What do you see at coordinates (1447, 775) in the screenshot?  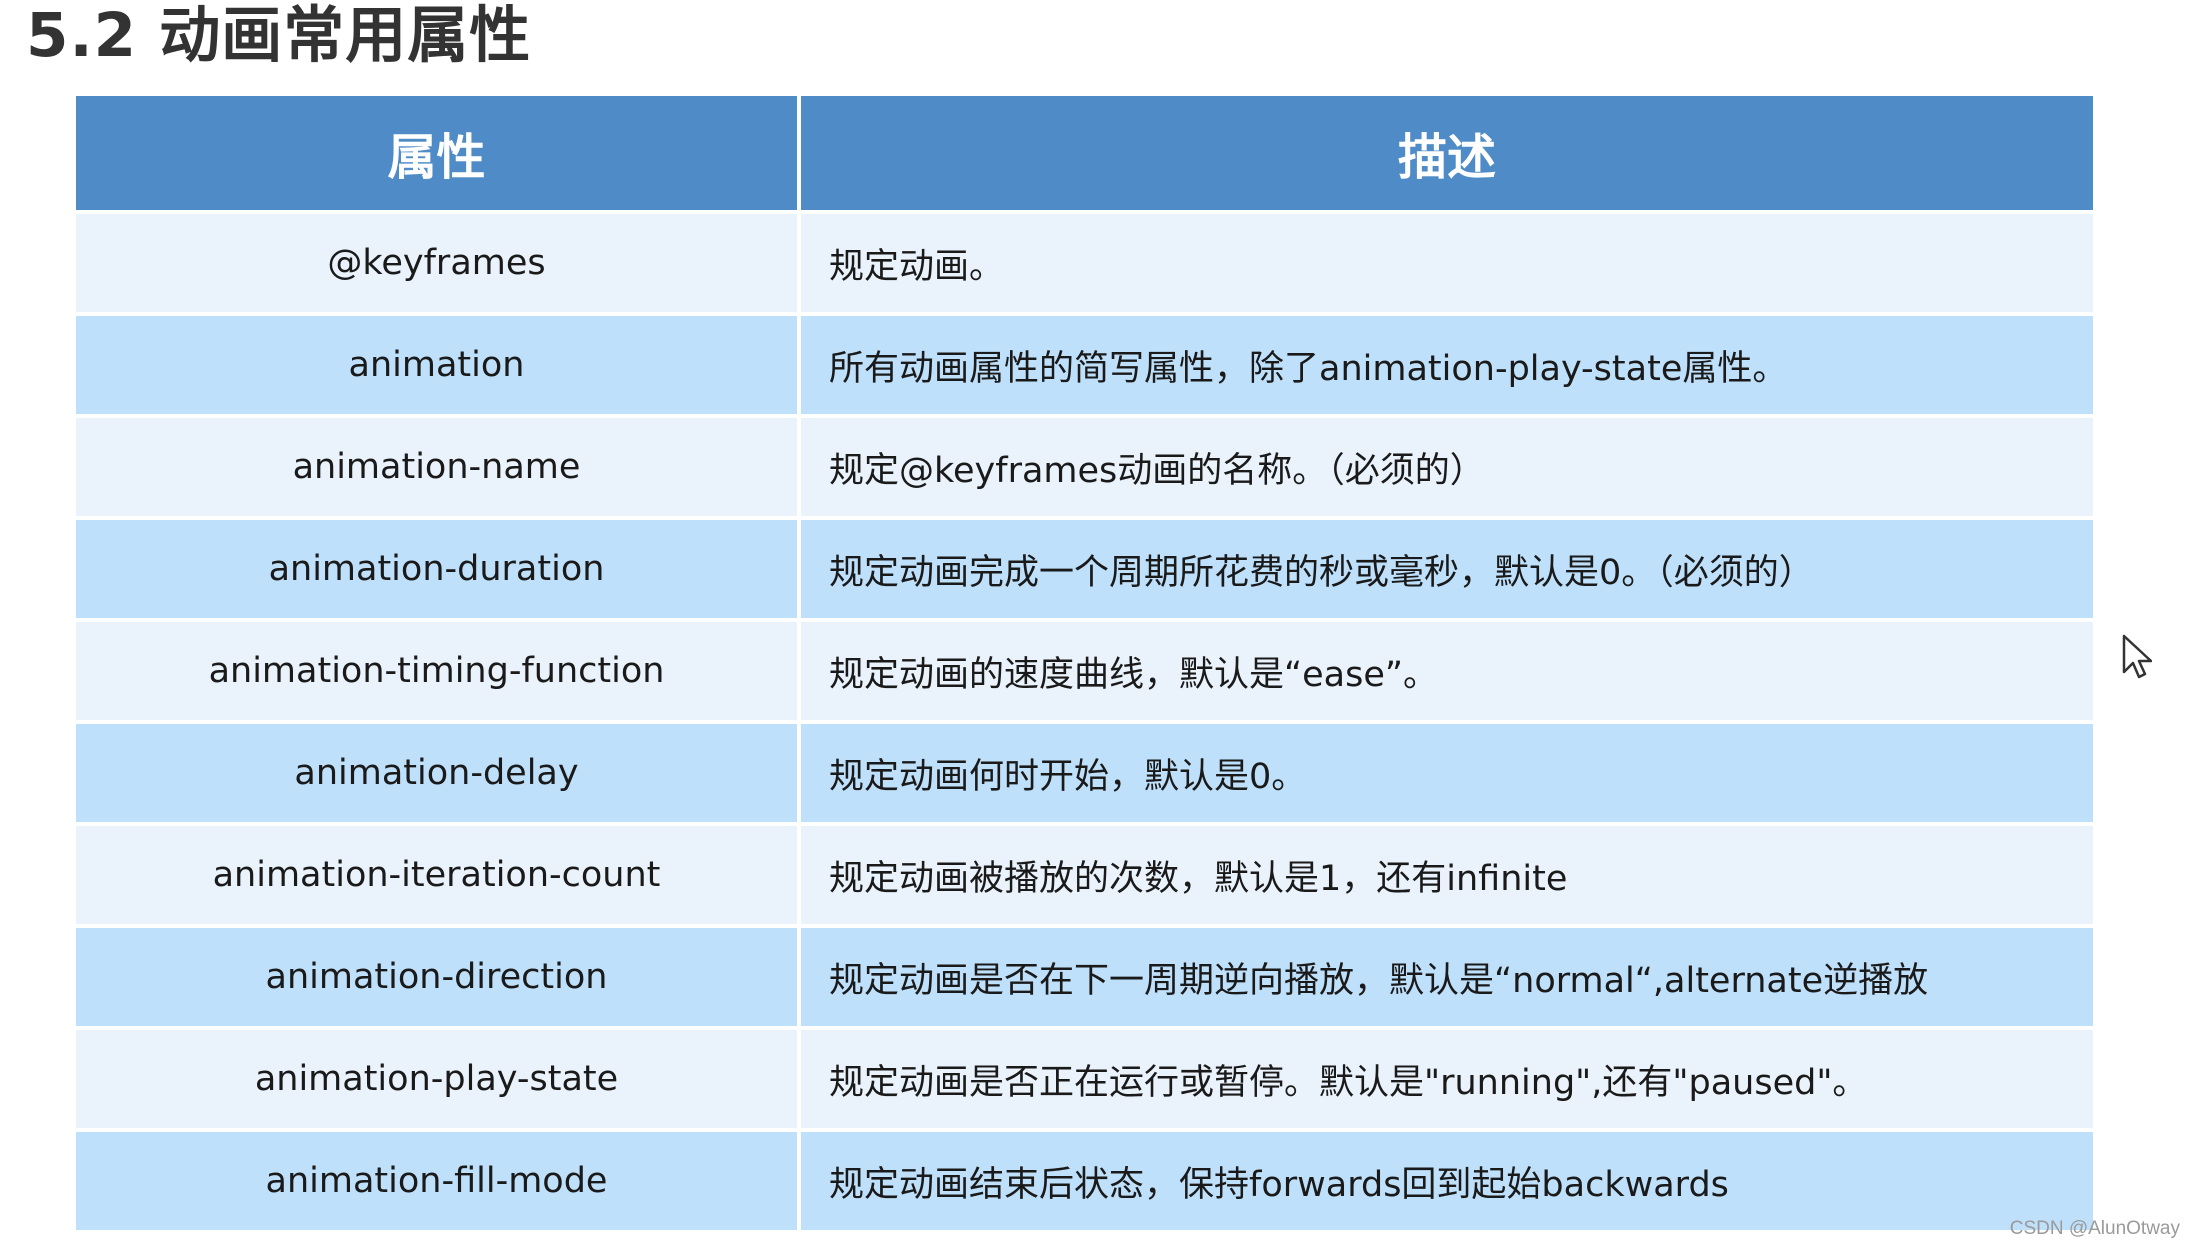 I see `description-cell: 规定动画何时开始，默认是0。` at bounding box center [1447, 775].